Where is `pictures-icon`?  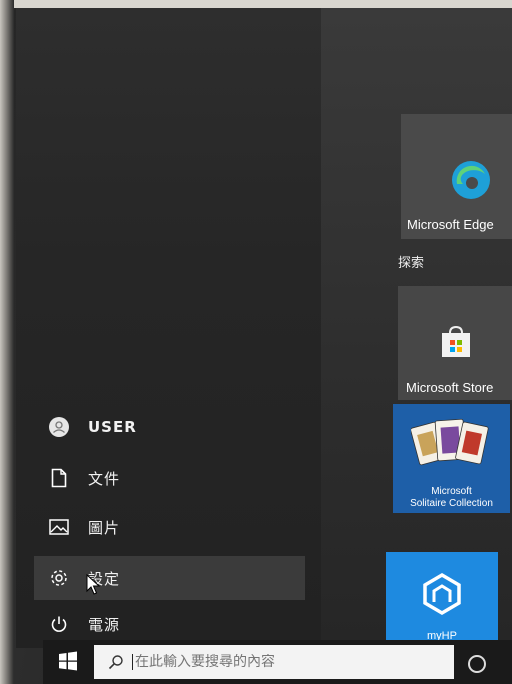
pictures-icon is located at coordinates (59, 527).